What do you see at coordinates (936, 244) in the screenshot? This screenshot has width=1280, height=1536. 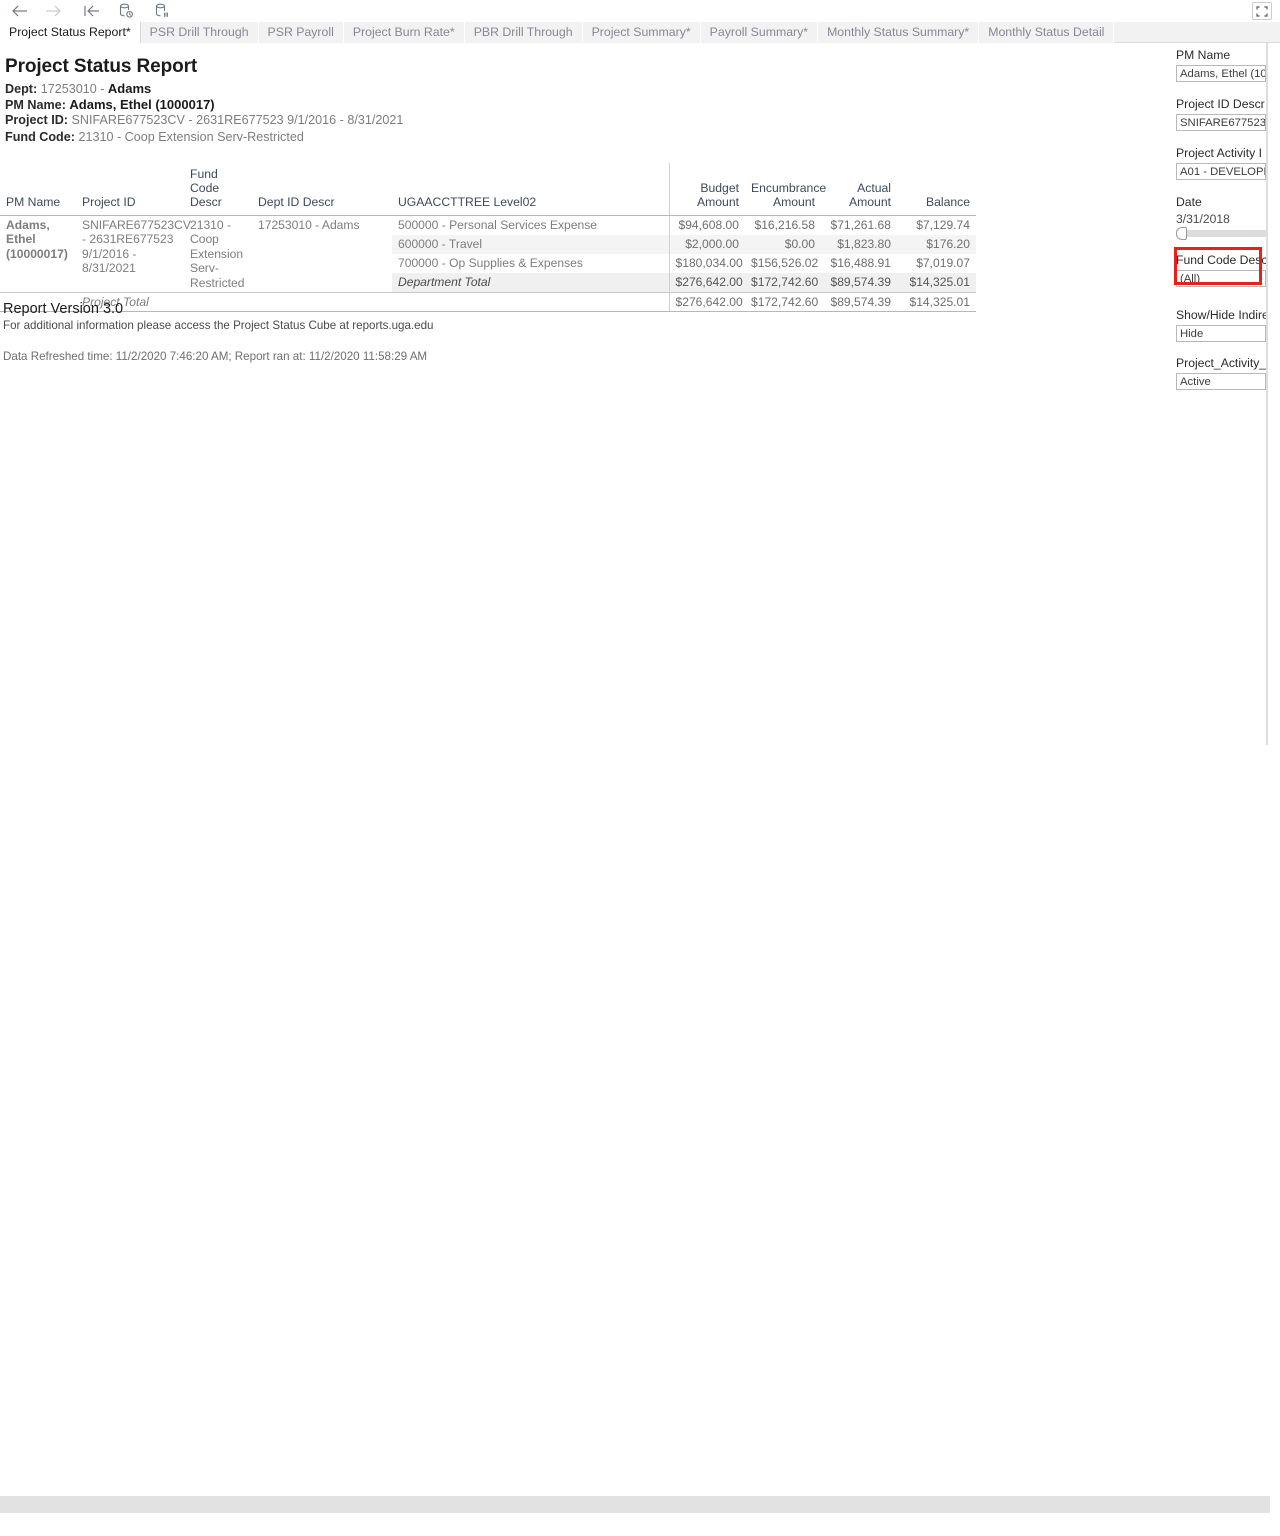 I see `cell-balance: $176.20` at bounding box center [936, 244].